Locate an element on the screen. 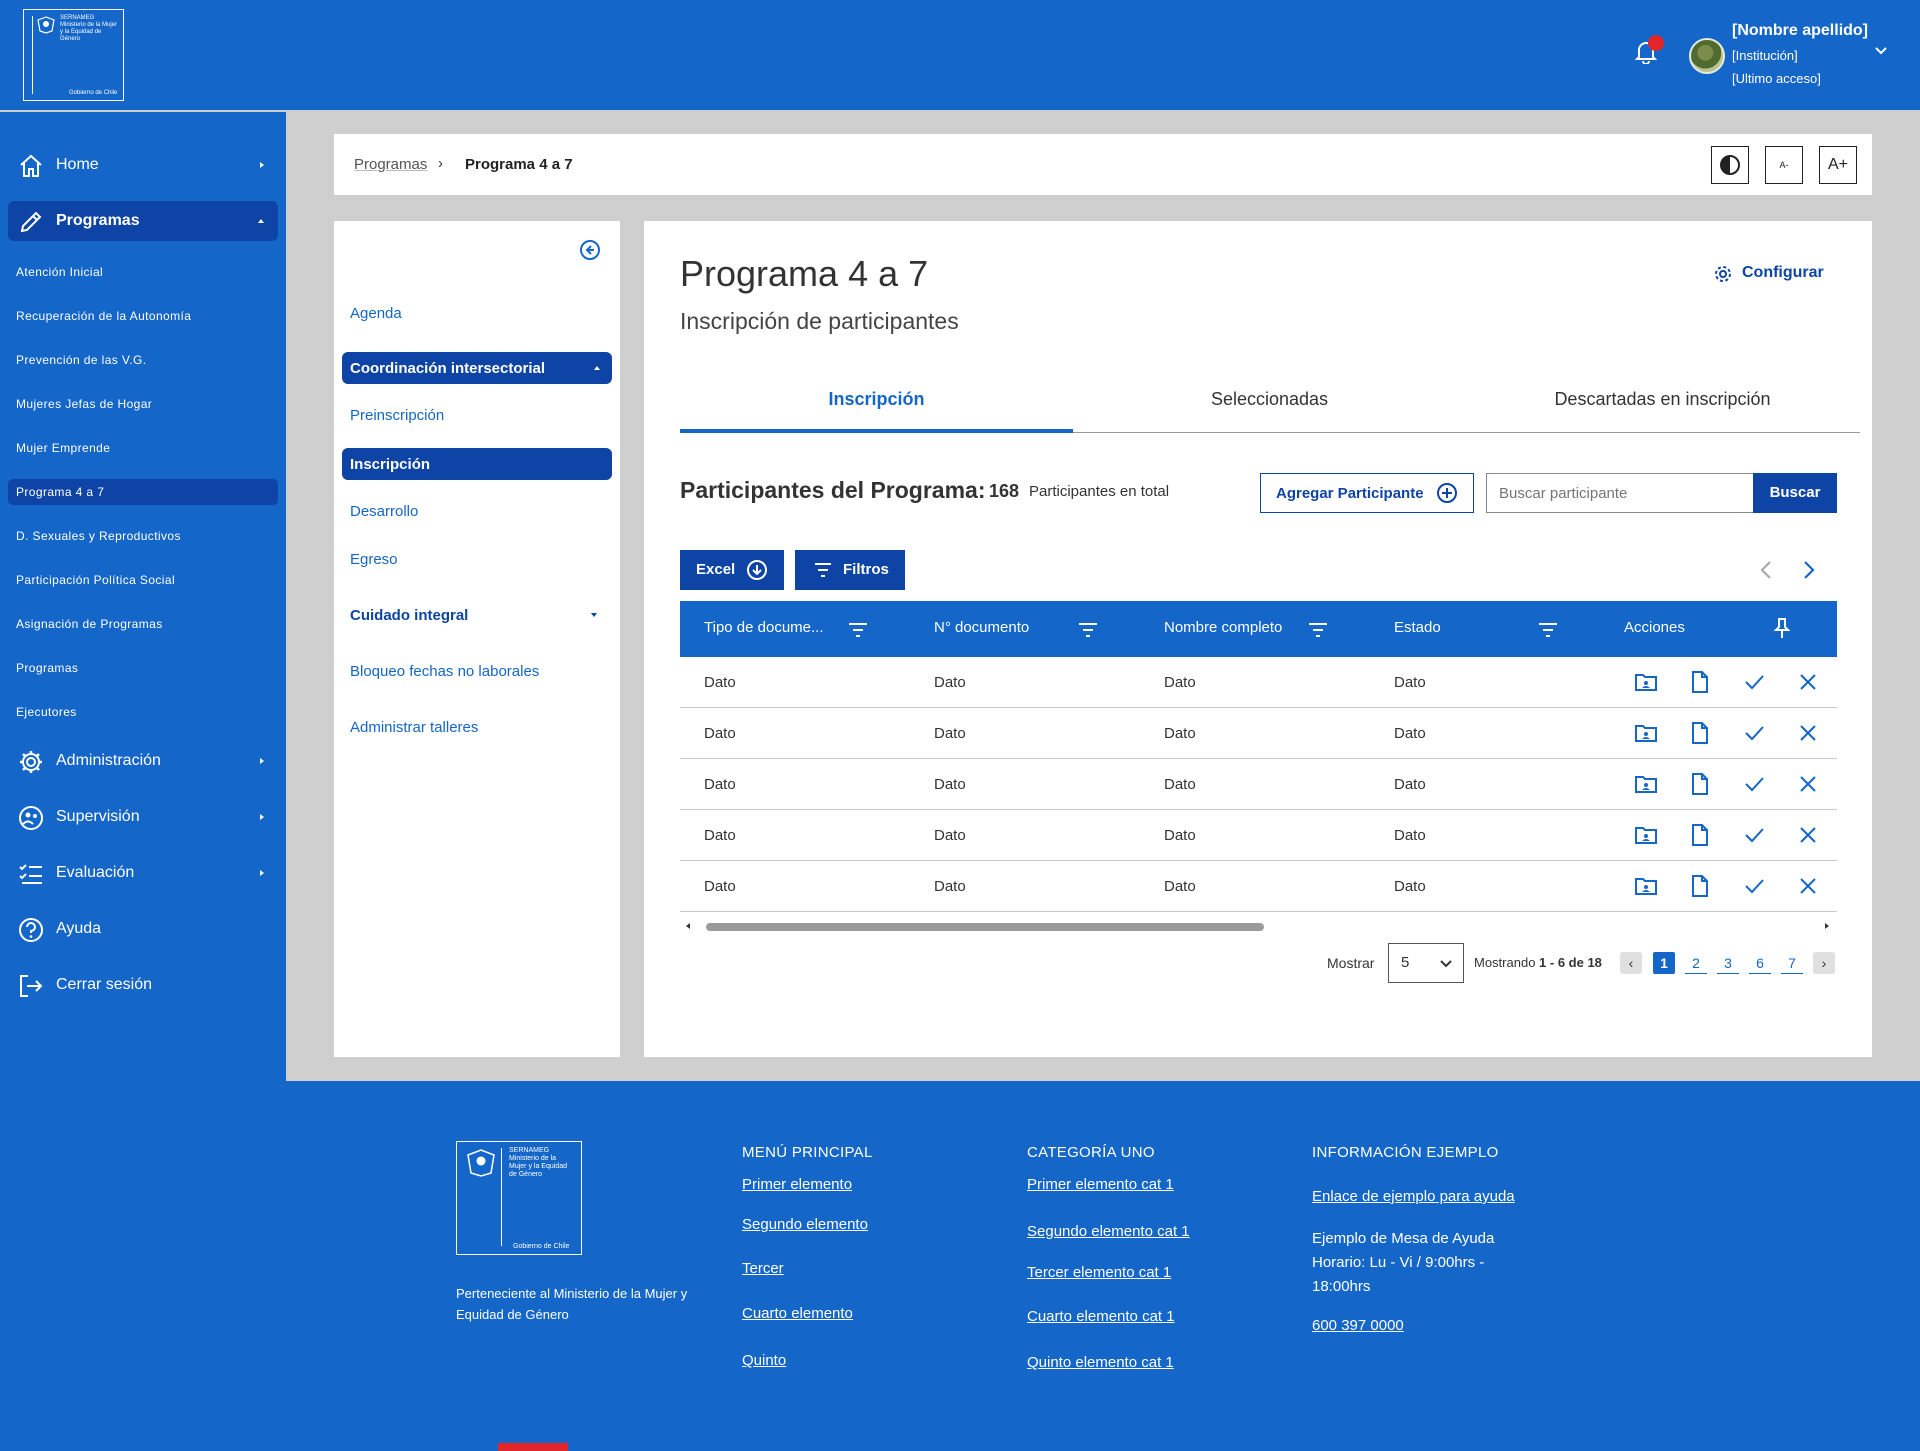 The height and width of the screenshot is (1451, 1920). footer-phone-link: 600 397 0000 is located at coordinates (1358, 1325).